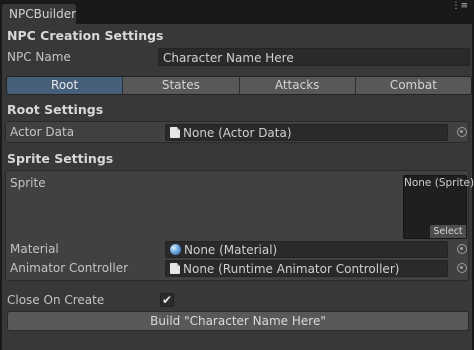 This screenshot has width=474, height=350. I want to click on sphere-icon, so click(175, 249).